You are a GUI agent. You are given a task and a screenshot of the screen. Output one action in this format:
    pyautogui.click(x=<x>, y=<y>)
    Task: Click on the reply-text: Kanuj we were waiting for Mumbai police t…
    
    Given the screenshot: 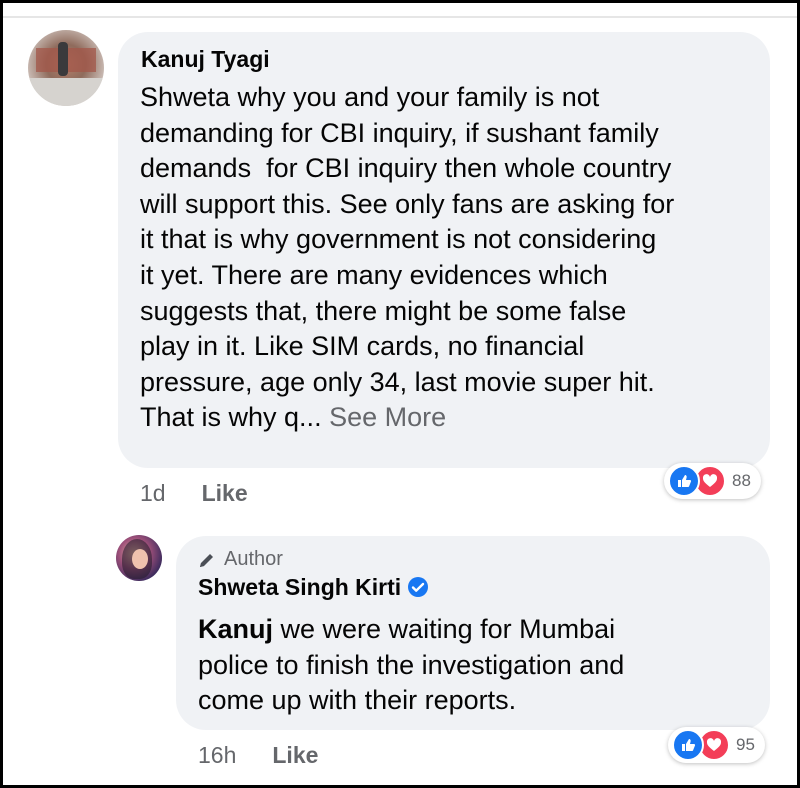 What is the action you would take?
    pyautogui.click(x=478, y=665)
    